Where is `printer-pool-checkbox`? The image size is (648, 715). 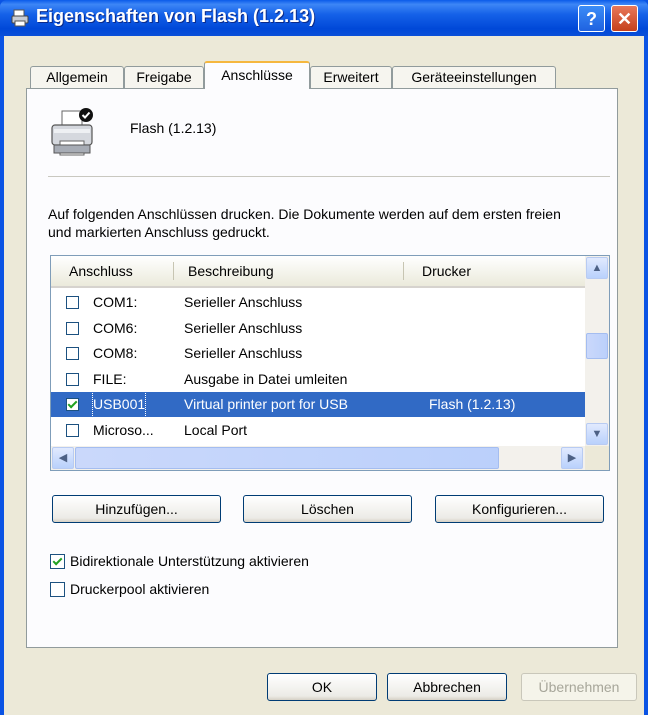
printer-pool-checkbox is located at coordinates (57, 589).